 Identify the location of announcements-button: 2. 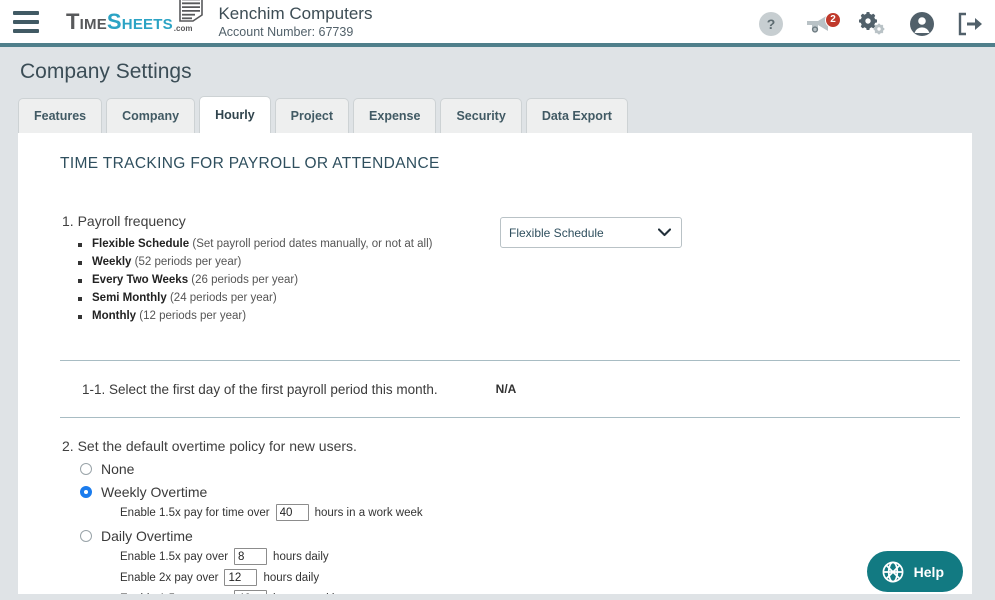
(823, 23).